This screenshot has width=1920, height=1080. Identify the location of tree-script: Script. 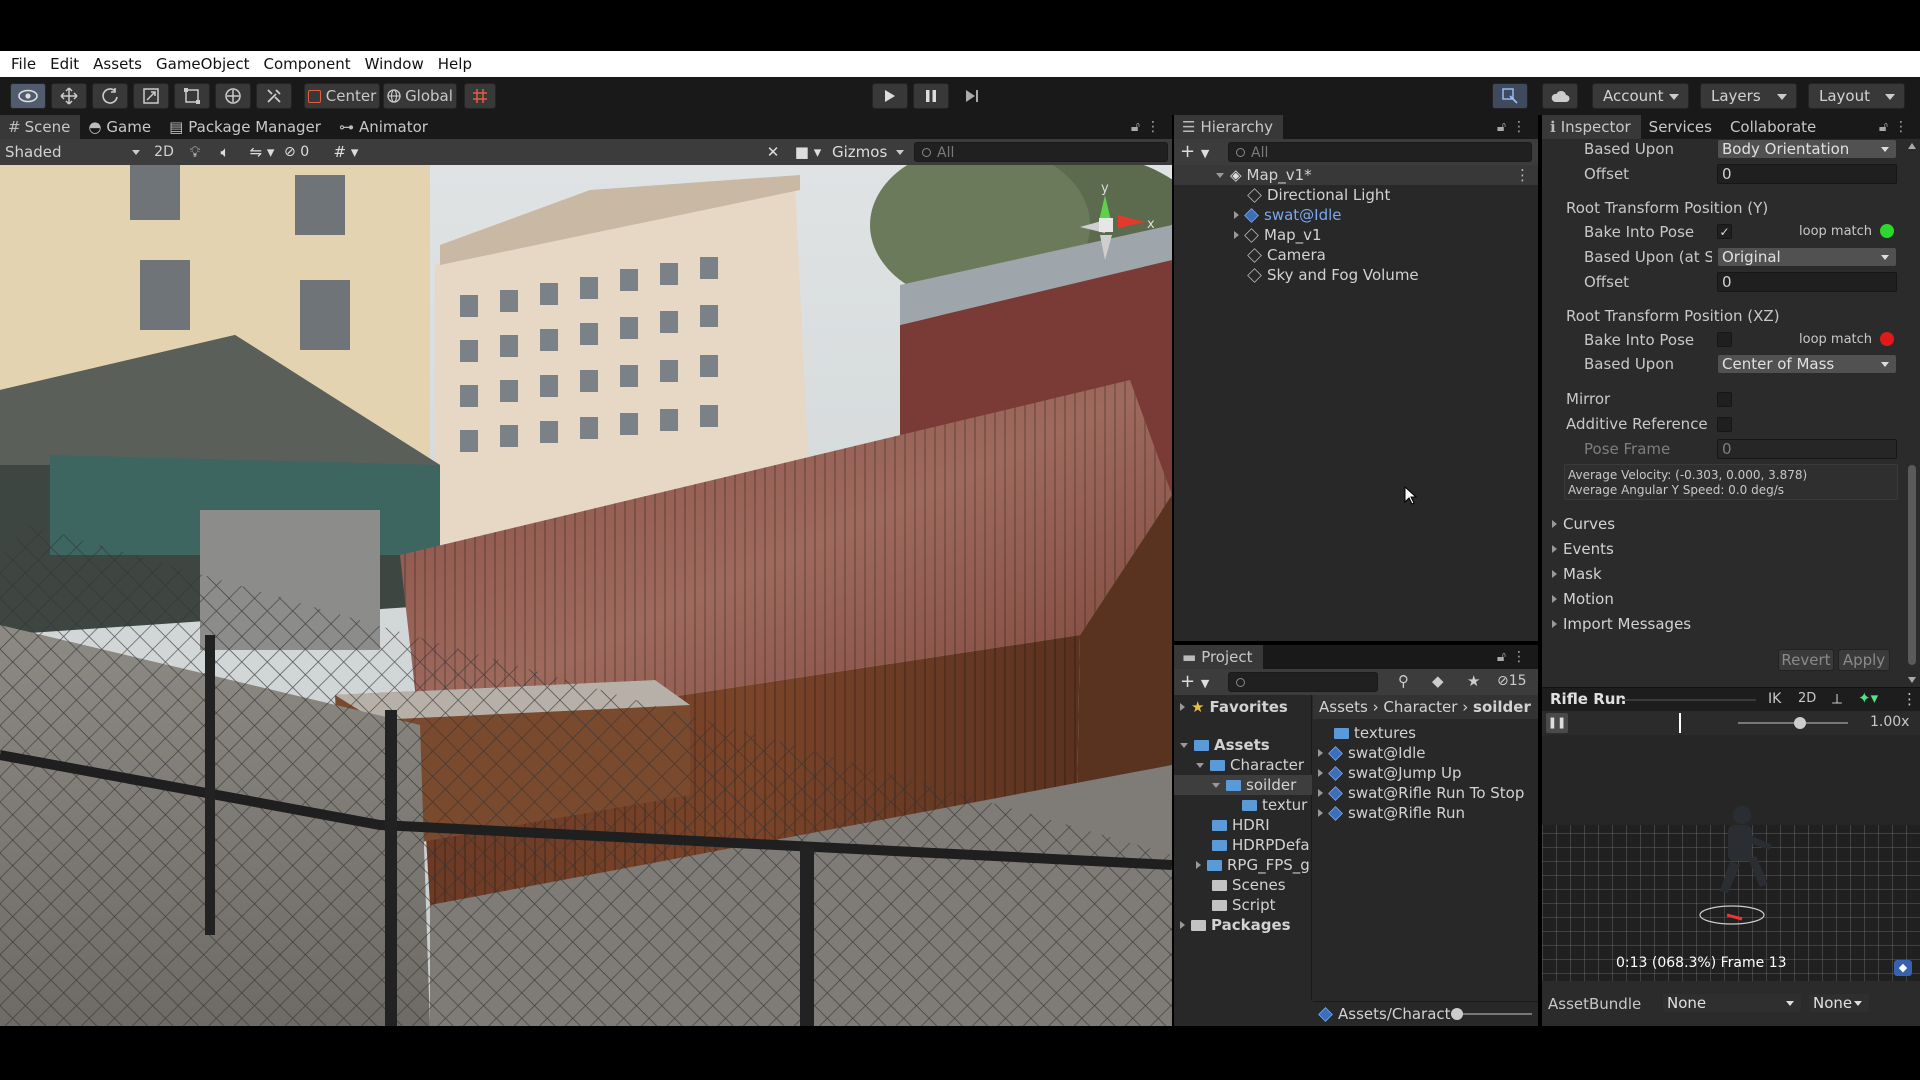
(1244, 905).